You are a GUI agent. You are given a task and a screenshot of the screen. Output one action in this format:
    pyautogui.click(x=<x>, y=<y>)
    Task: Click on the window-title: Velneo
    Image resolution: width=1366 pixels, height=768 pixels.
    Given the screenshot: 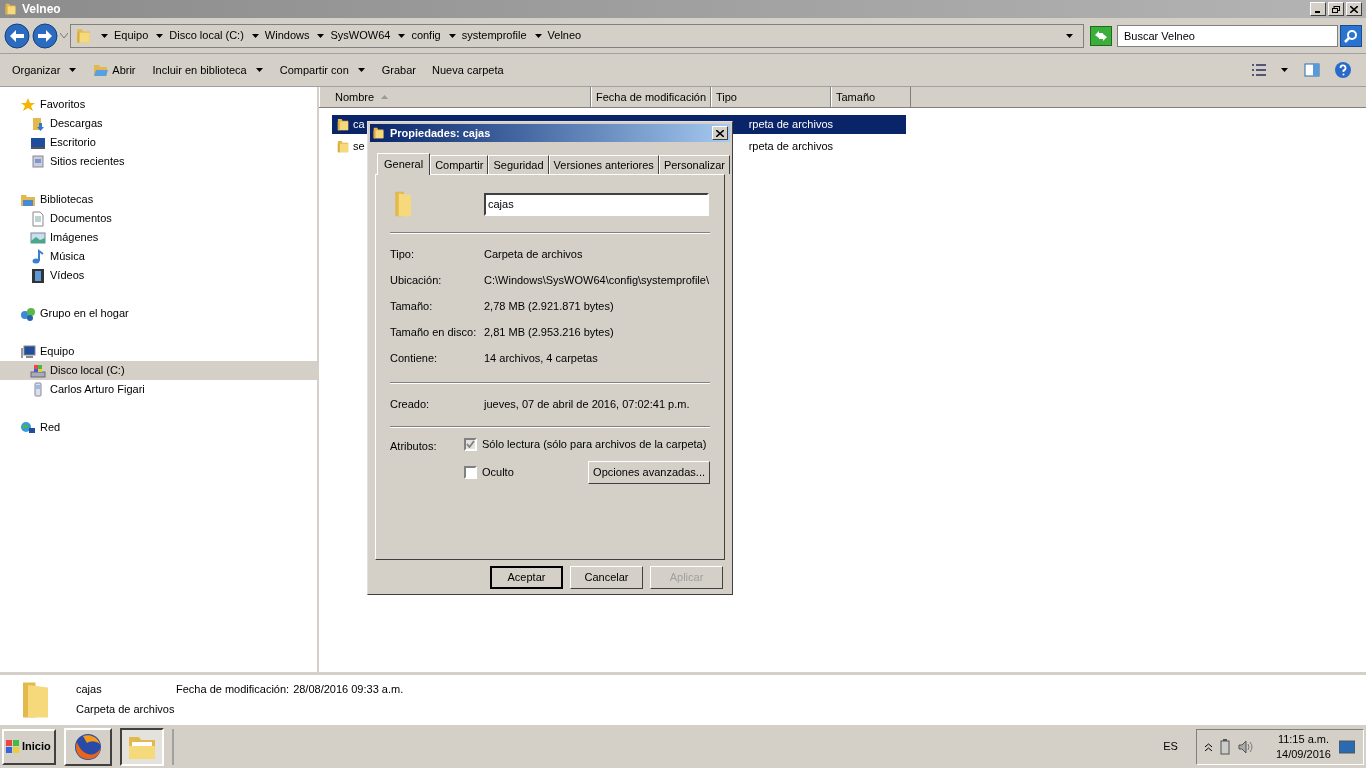 What is the action you would take?
    pyautogui.click(x=41, y=9)
    